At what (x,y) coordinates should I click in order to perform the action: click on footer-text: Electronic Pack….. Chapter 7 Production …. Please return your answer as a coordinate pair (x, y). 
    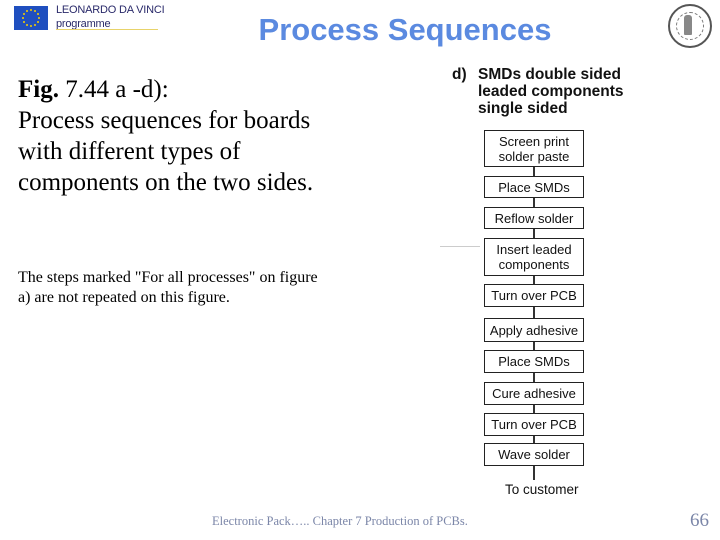
    Looking at the image, I should click on (340, 521).